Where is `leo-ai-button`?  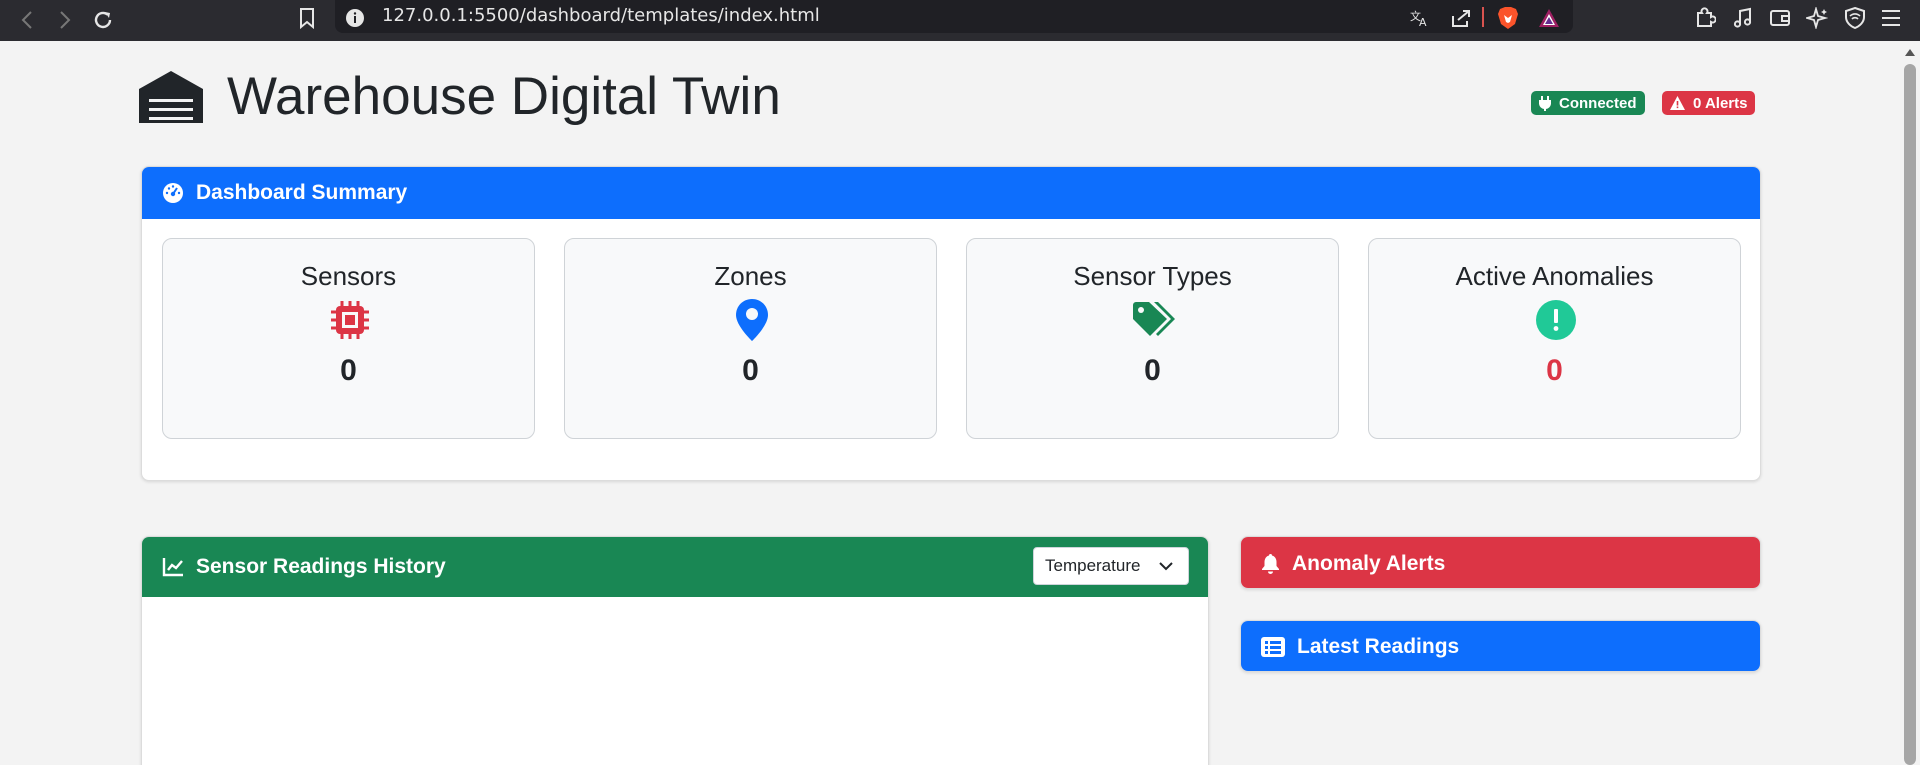
leo-ai-button is located at coordinates (1817, 18).